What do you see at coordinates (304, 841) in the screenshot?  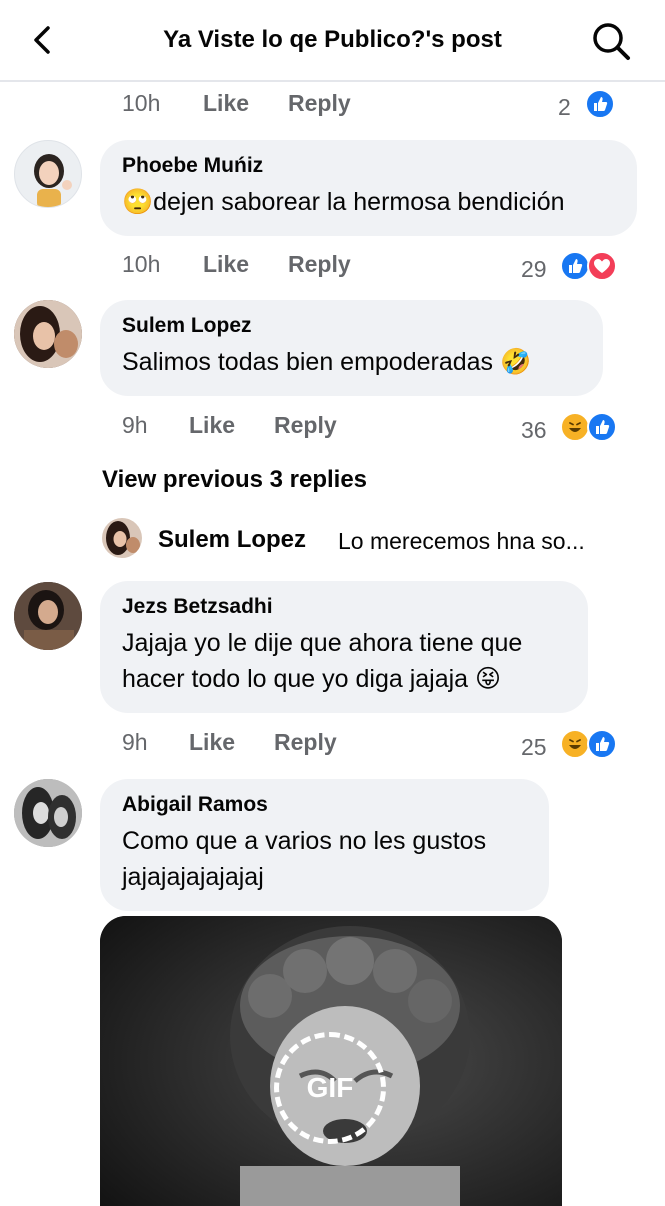 I see `comment-text-line: Como que a varios no les gustos` at bounding box center [304, 841].